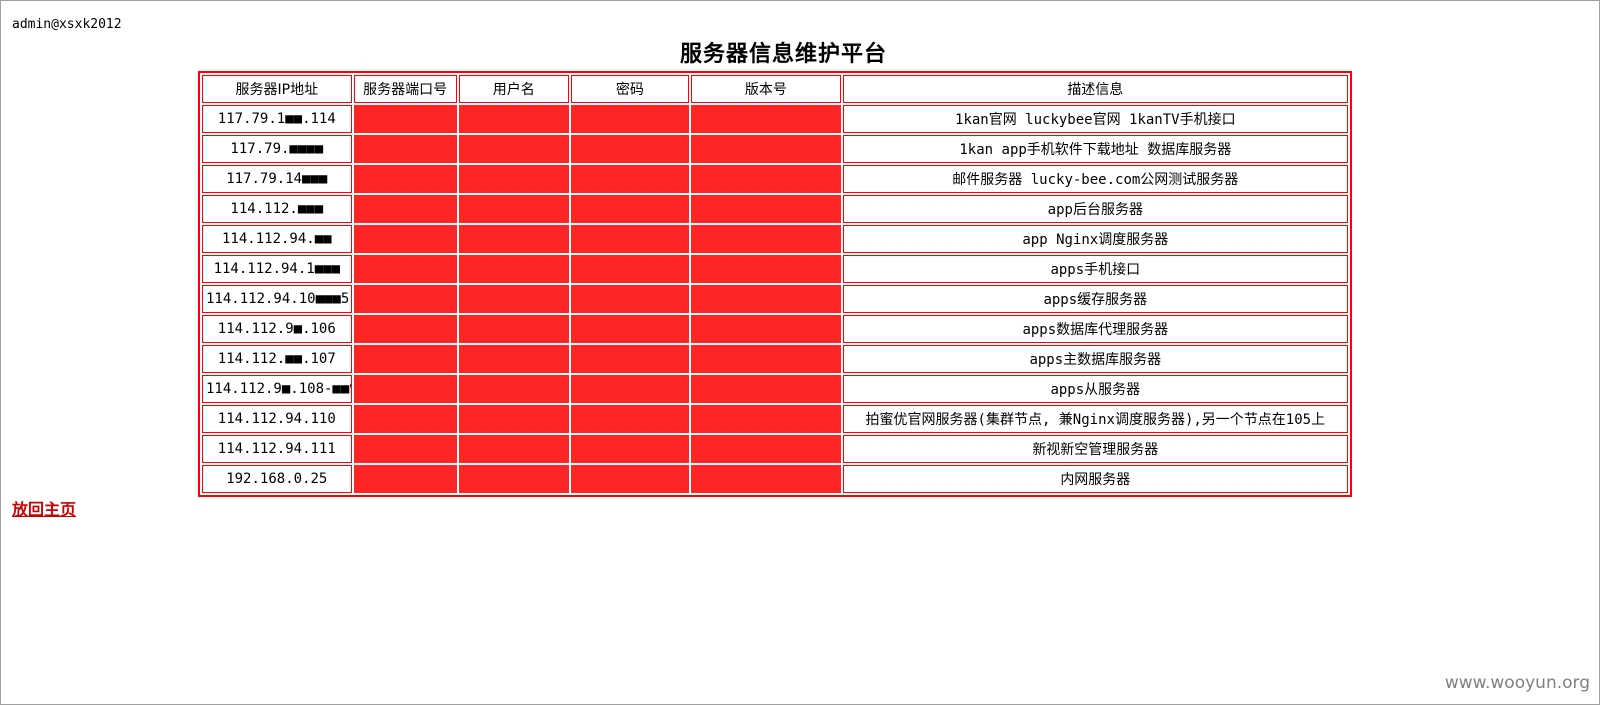 This screenshot has width=1600, height=705. Describe the element at coordinates (277, 269) in the screenshot. I see `cell-ip: 114.112.94.1■■■` at that location.